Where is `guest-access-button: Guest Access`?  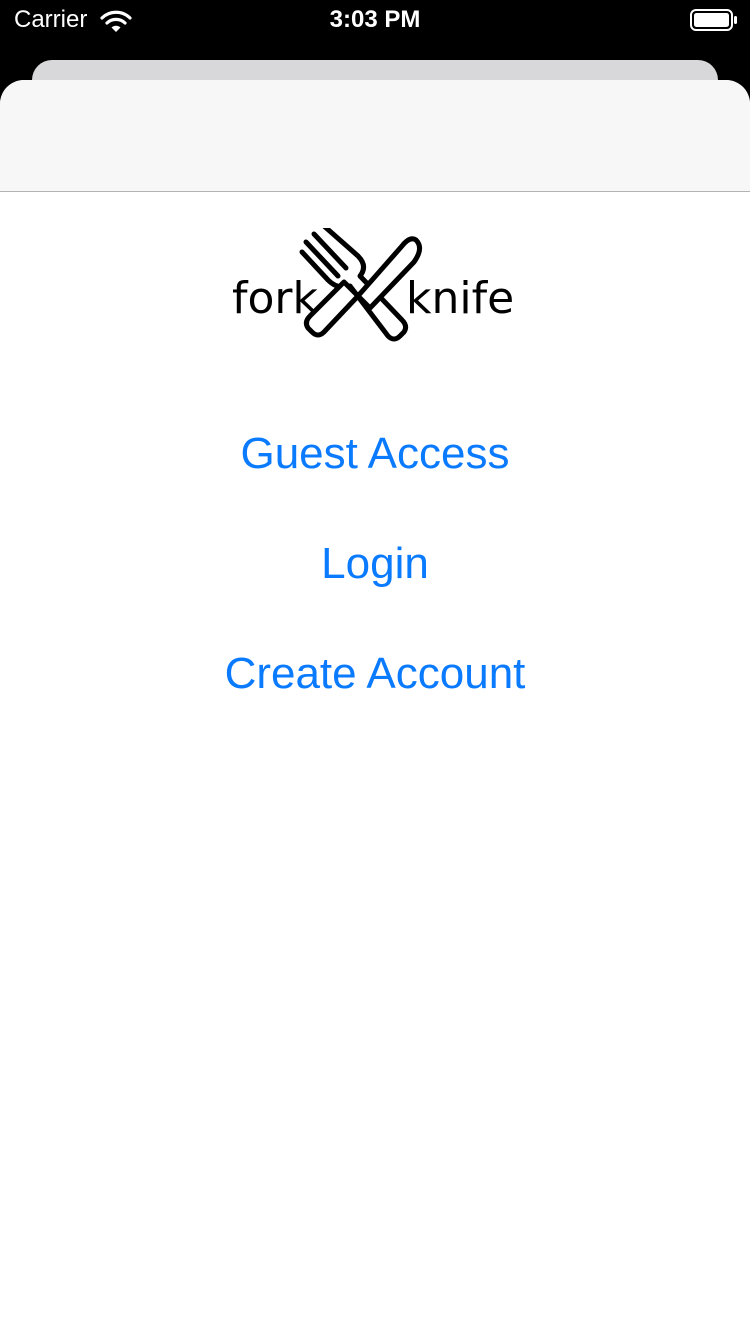 guest-access-button: Guest Access is located at coordinates (375, 454).